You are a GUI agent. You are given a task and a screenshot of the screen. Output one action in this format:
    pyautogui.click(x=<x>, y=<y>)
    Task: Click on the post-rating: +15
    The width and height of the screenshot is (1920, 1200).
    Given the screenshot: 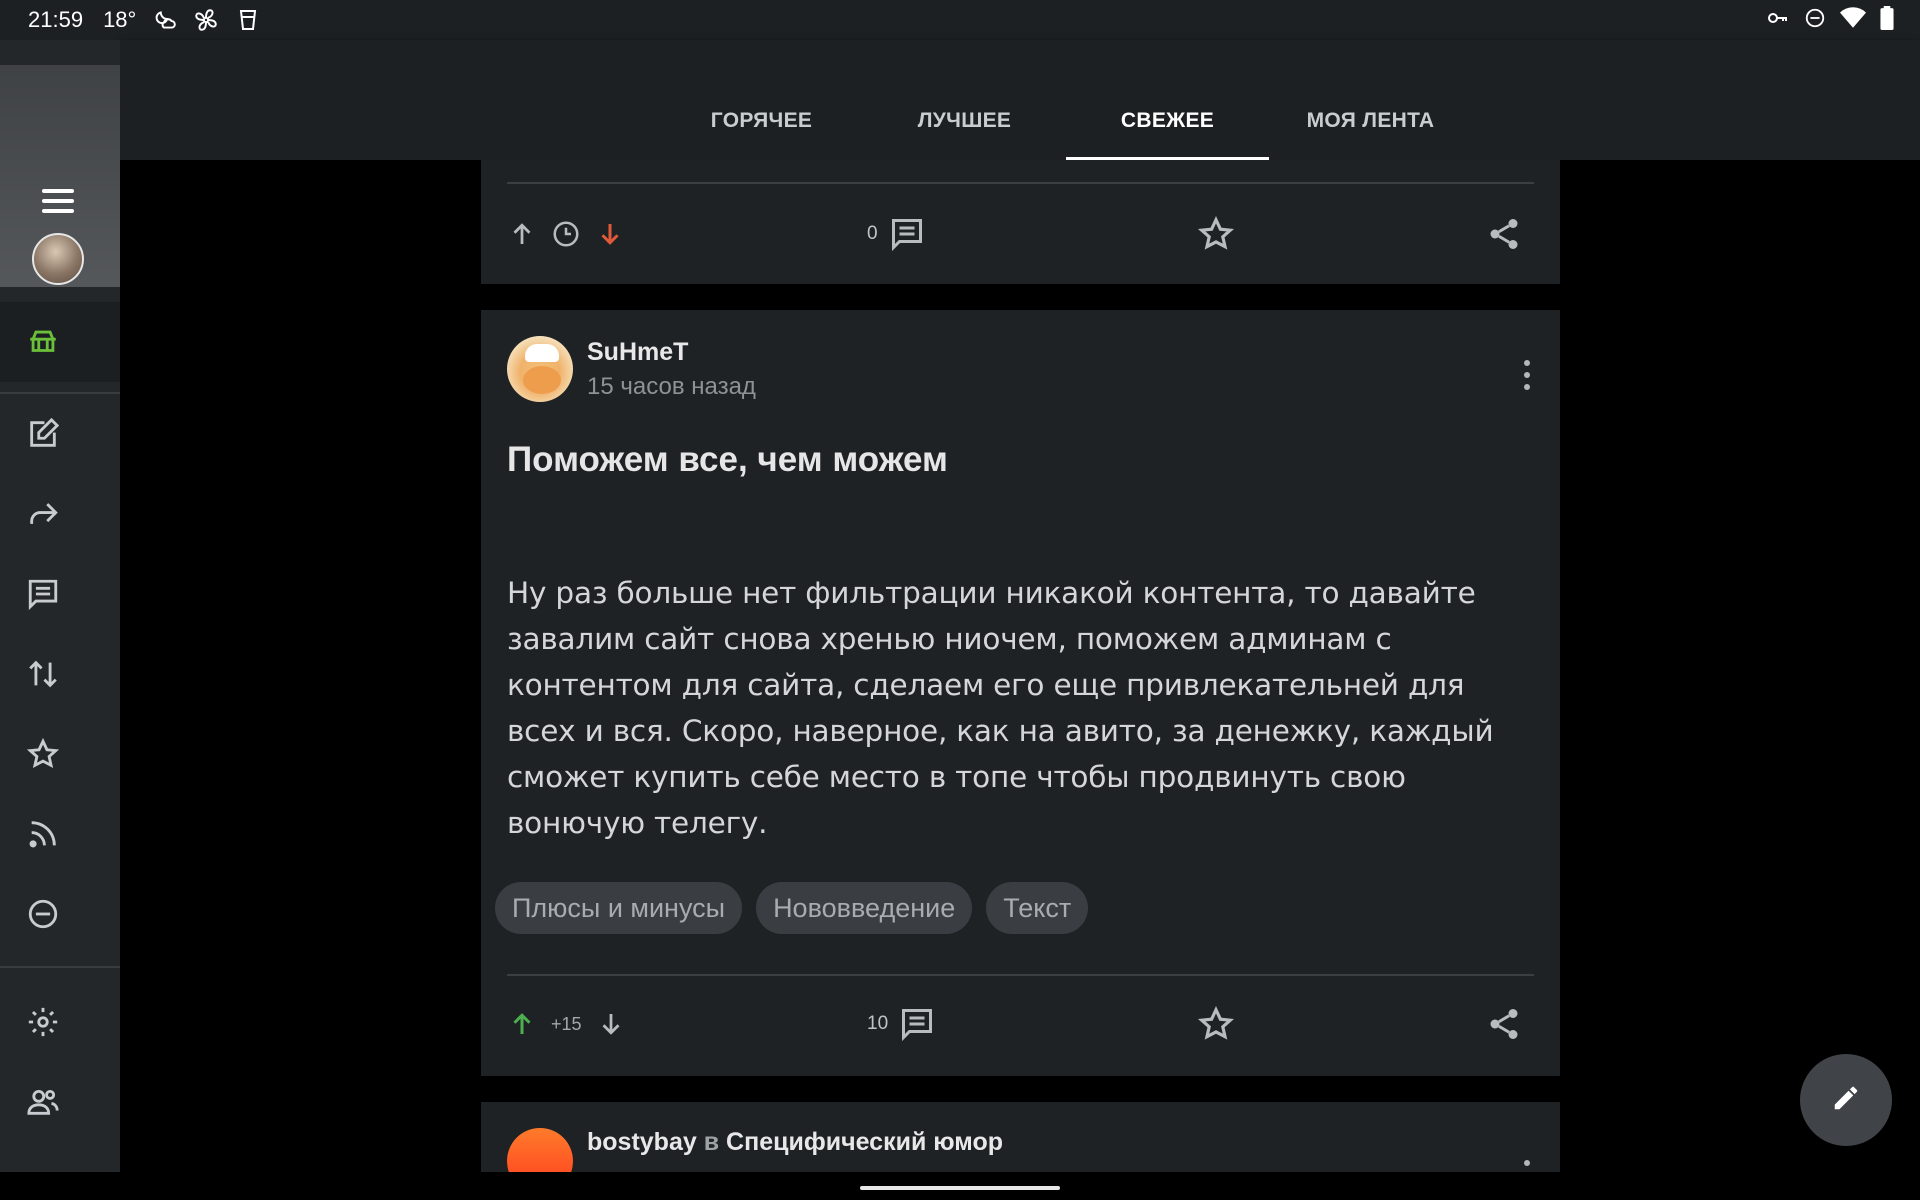 What is the action you would take?
    pyautogui.click(x=566, y=1023)
    